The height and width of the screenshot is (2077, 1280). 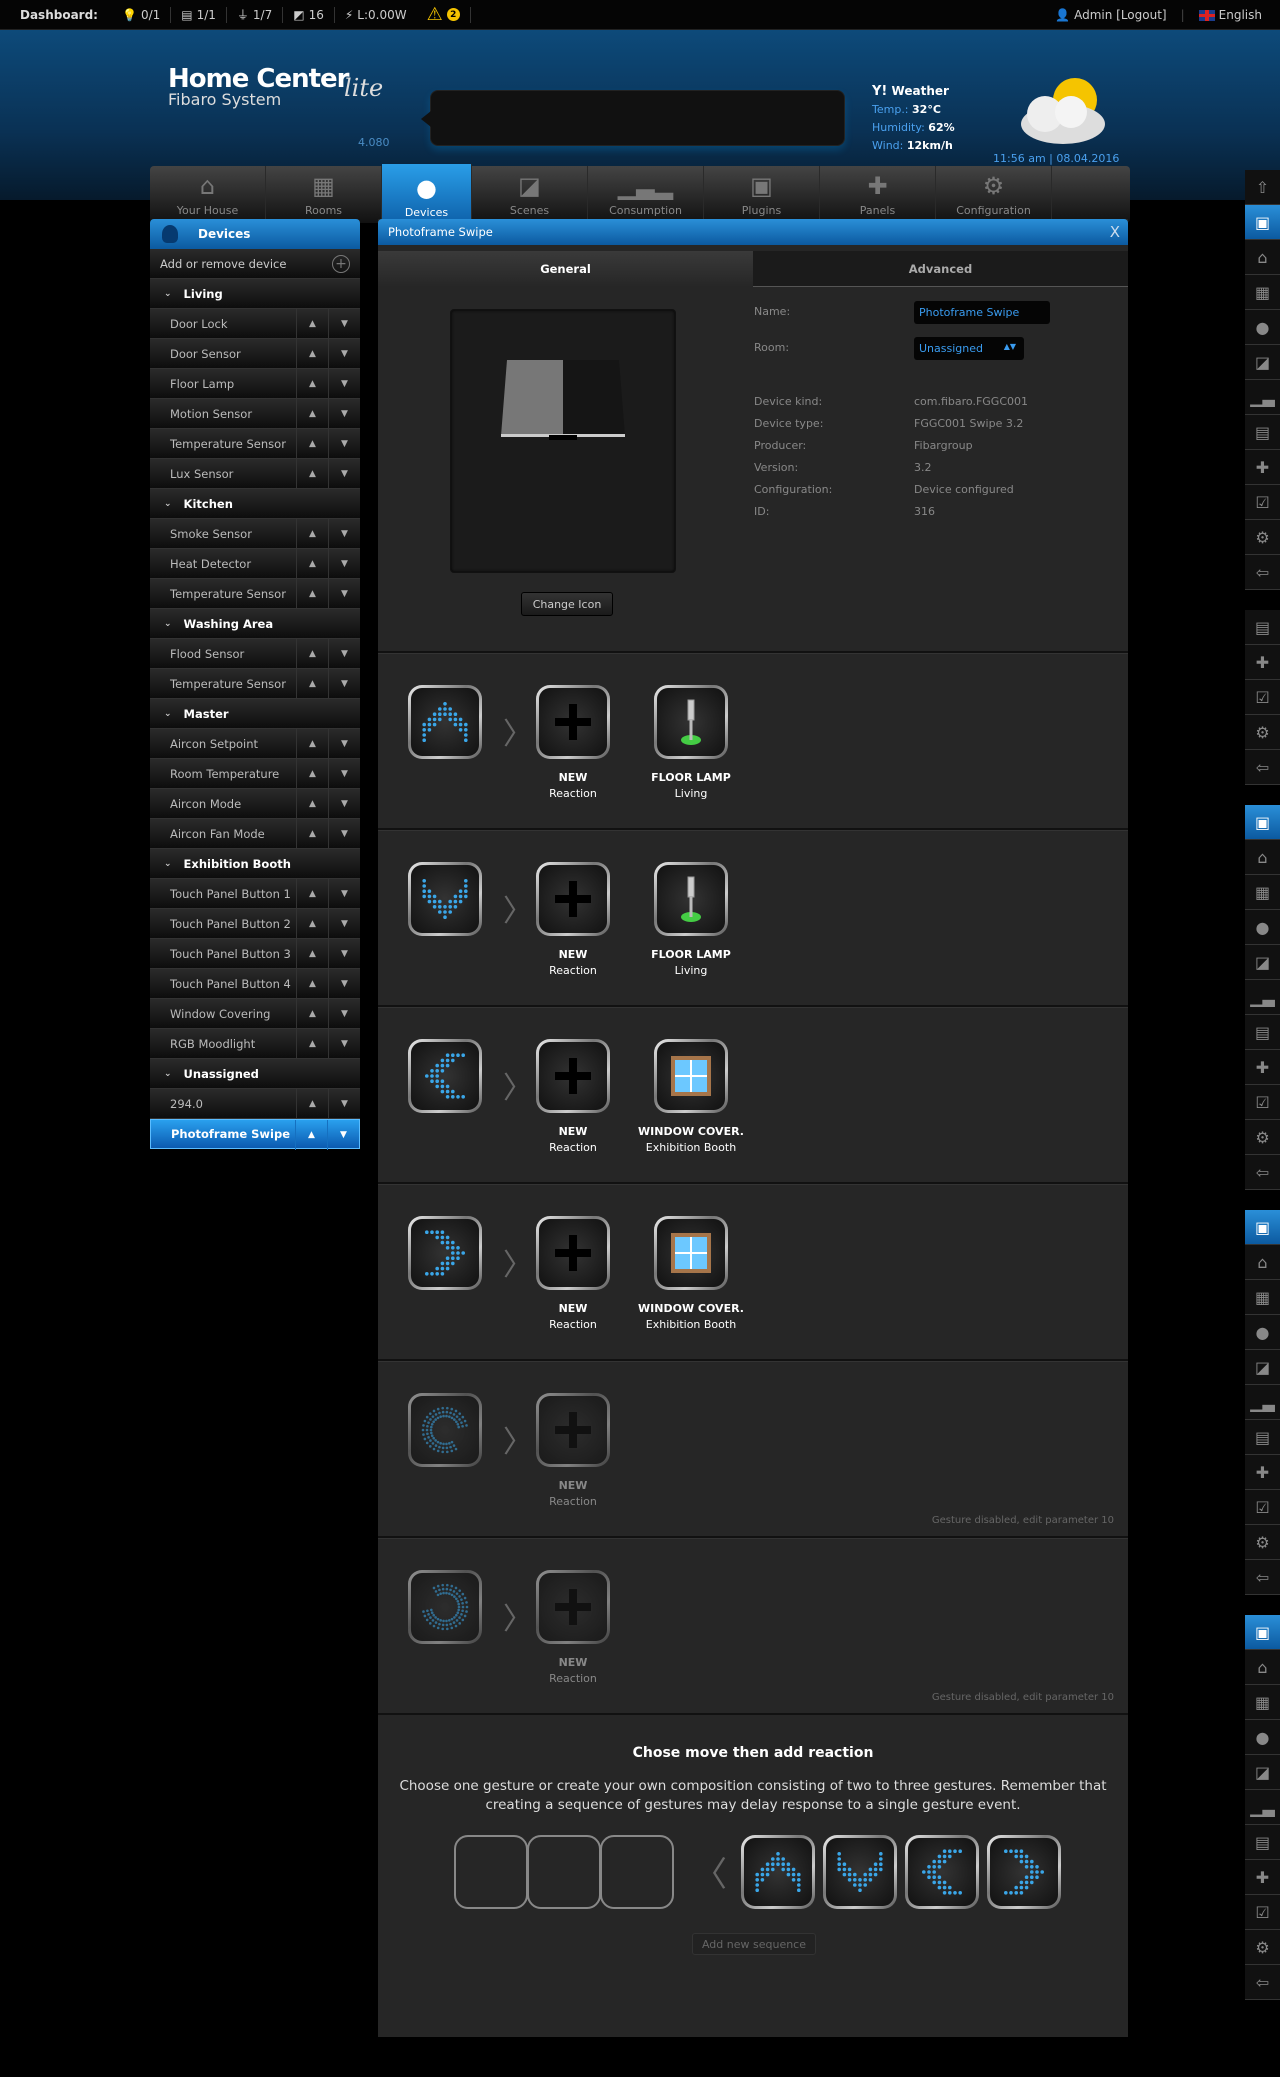 I want to click on device-item: Door Lock ▲ ▼, so click(x=255, y=324).